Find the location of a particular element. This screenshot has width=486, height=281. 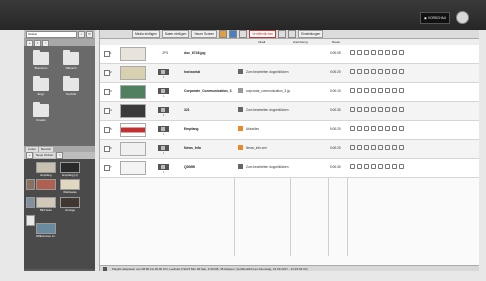

new-folder-button: Neue Ordner is located at coordinates (45, 155).